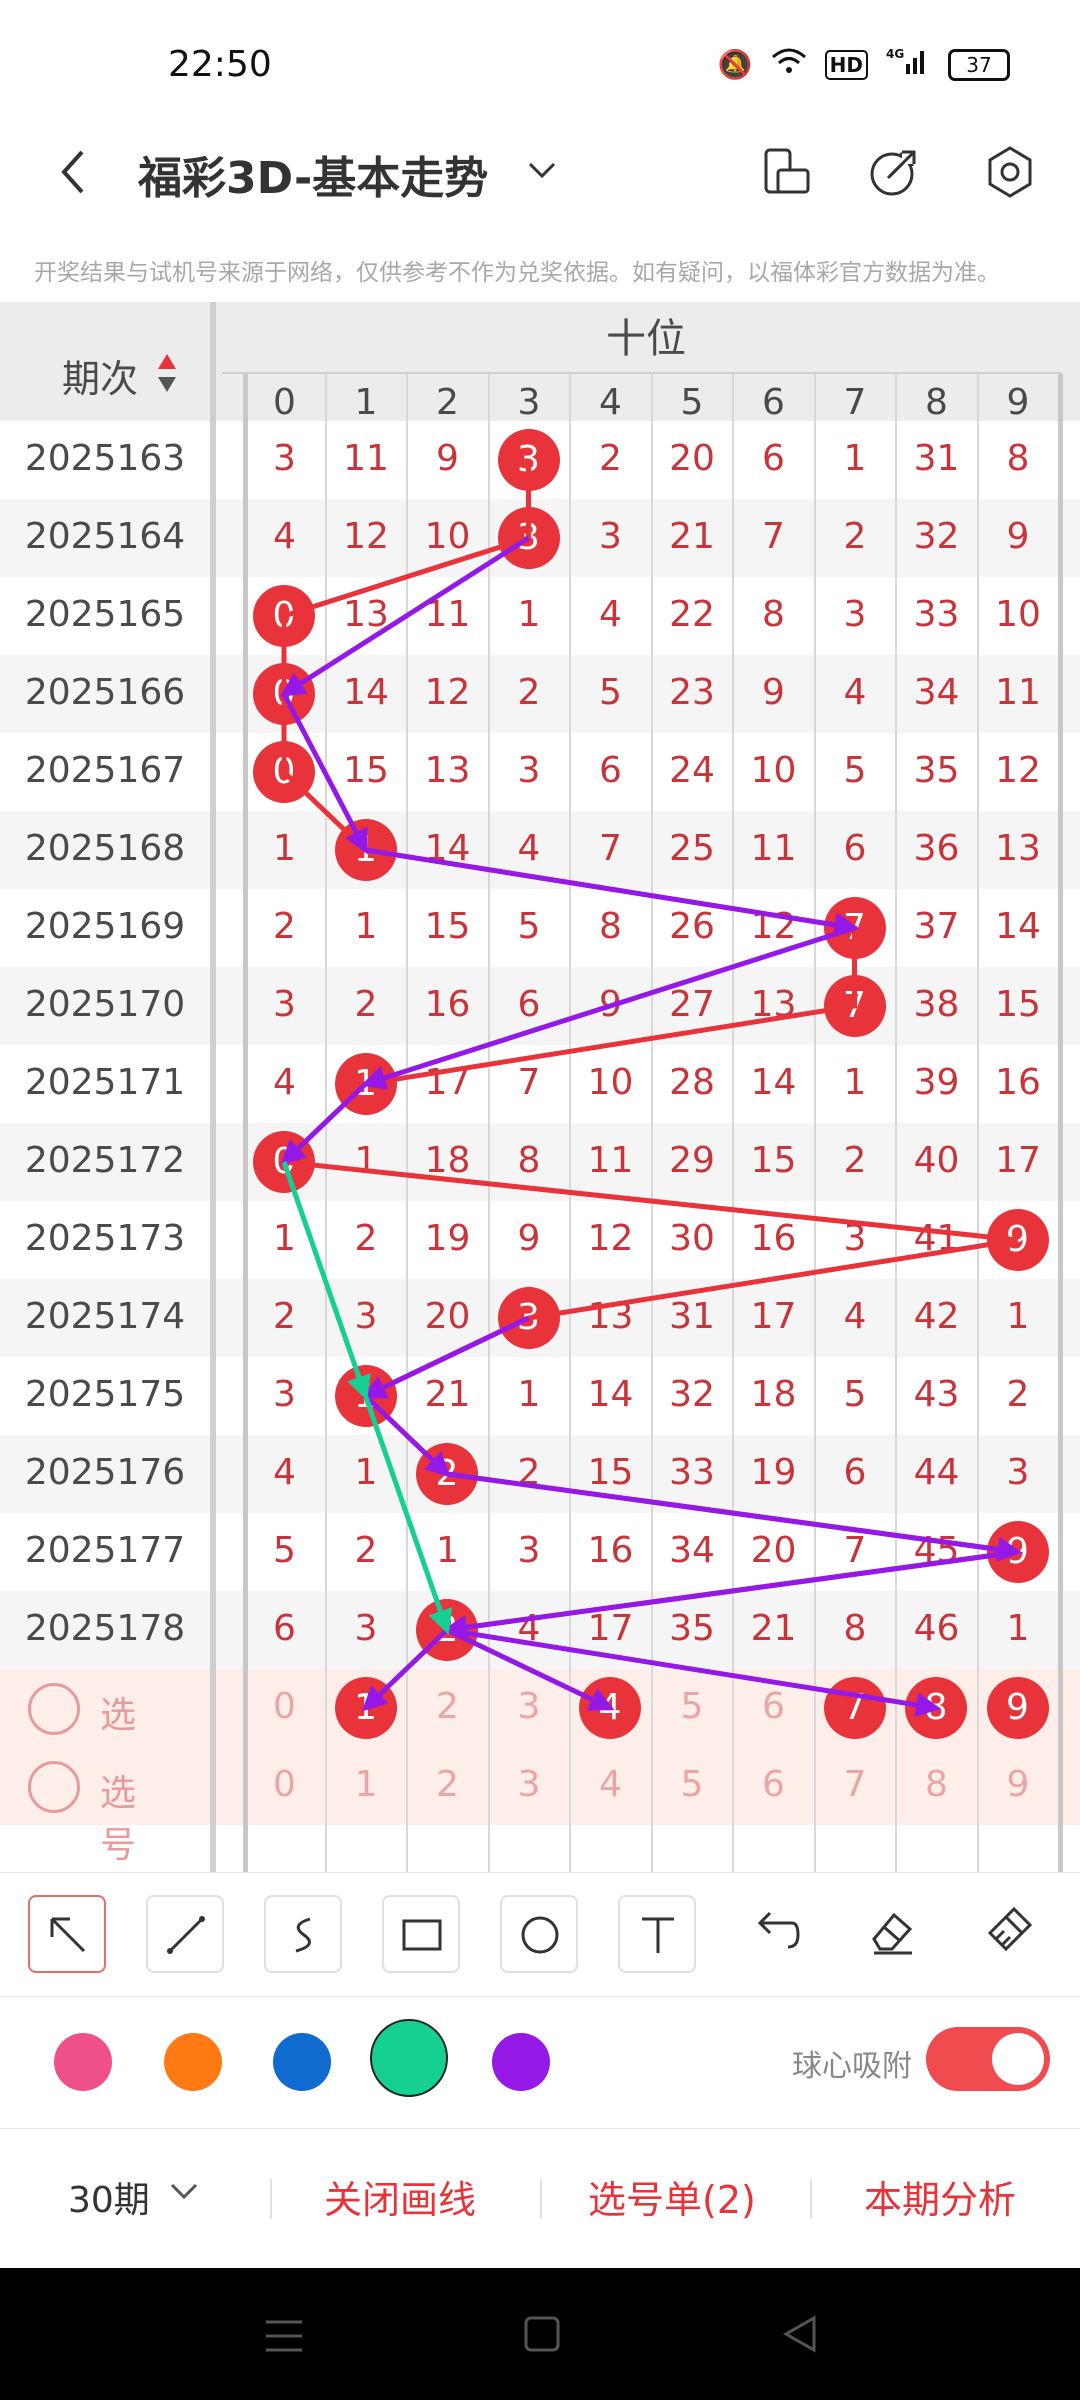 The height and width of the screenshot is (2400, 1080). What do you see at coordinates (409, 2058) in the screenshot?
I see `color-swatch-green` at bounding box center [409, 2058].